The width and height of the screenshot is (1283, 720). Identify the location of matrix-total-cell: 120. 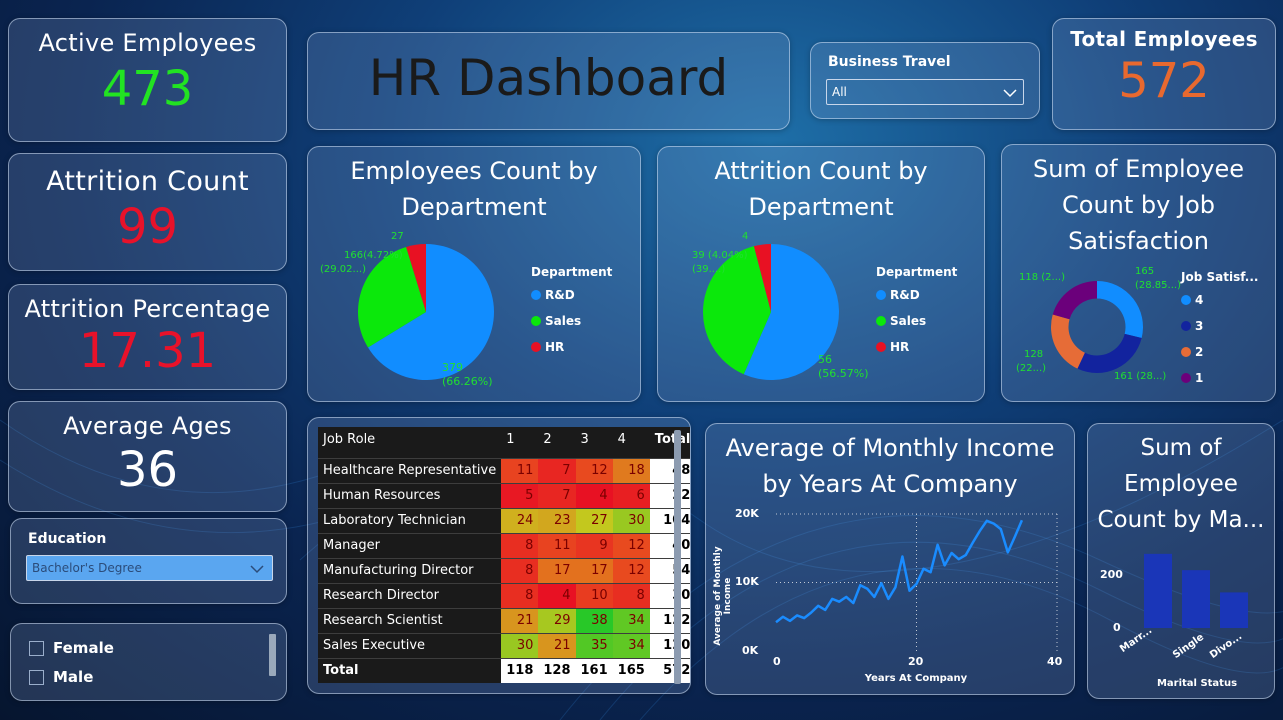
(669, 645).